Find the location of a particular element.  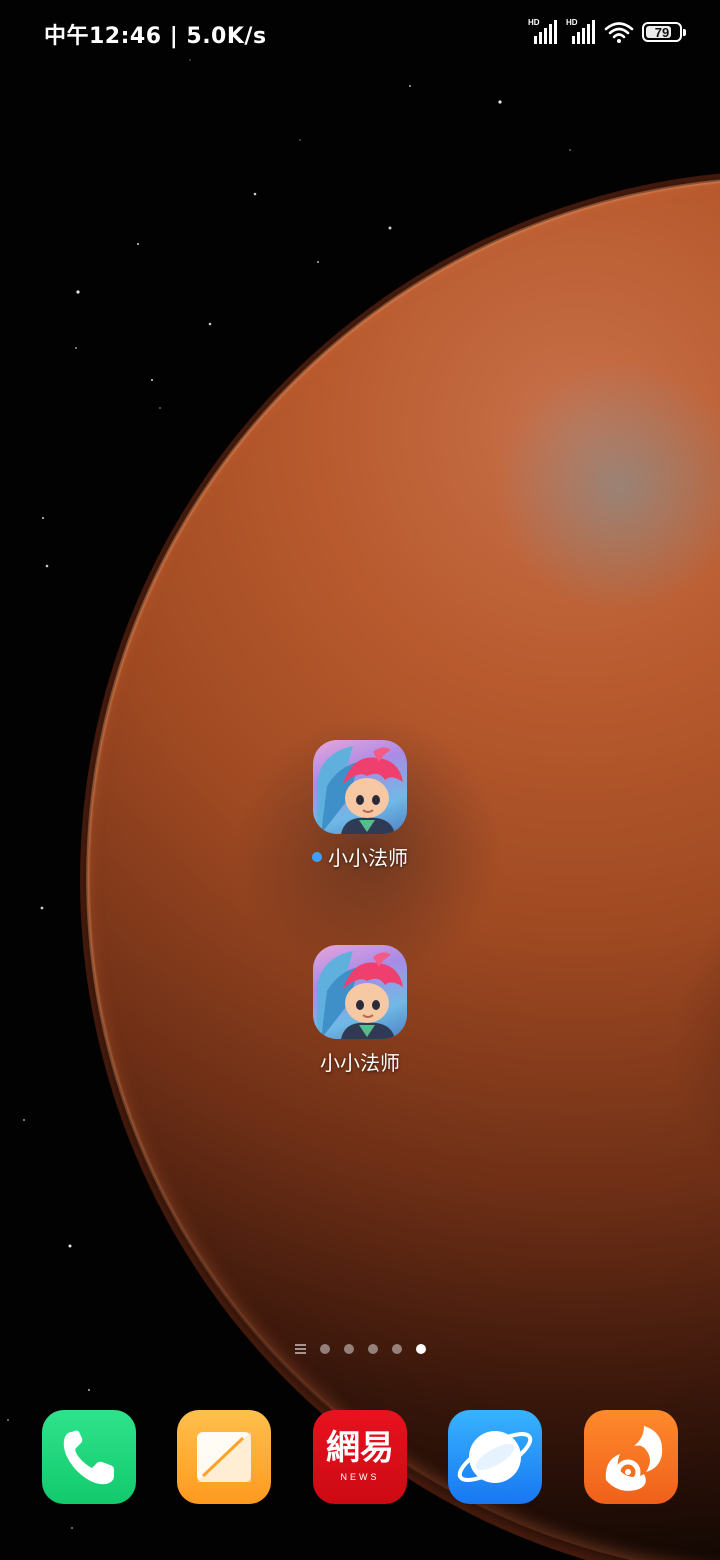

cellular-signal-icon-2: HD is located at coordinates (581, 31).